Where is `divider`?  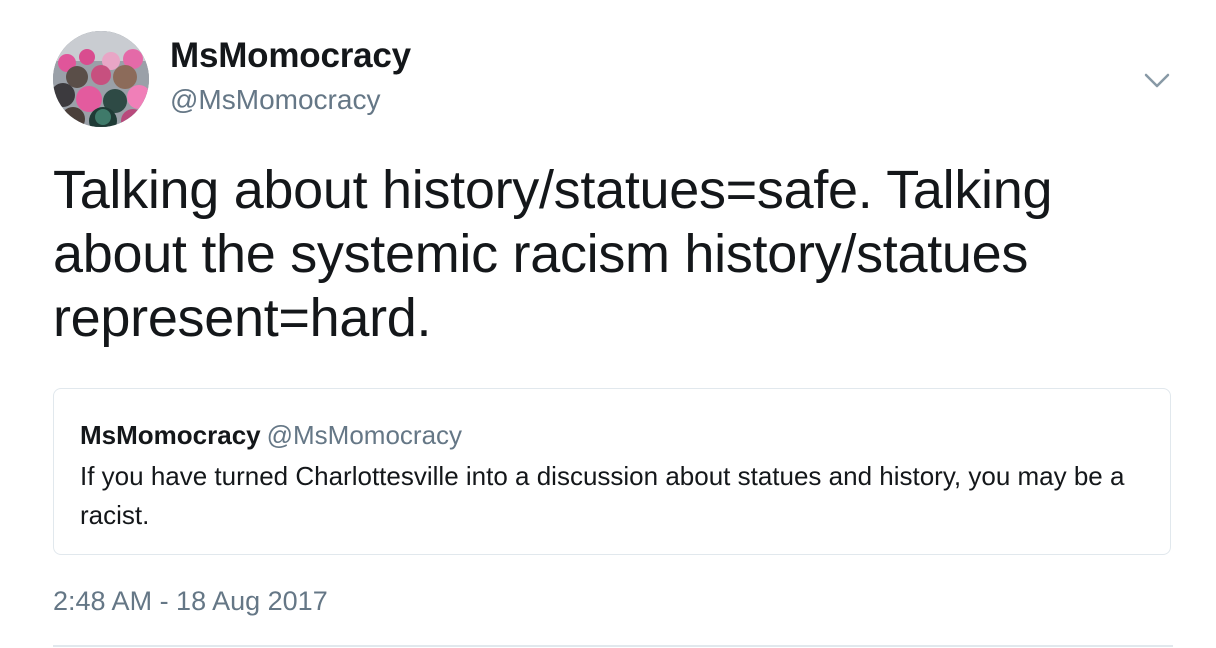
divider is located at coordinates (613, 646).